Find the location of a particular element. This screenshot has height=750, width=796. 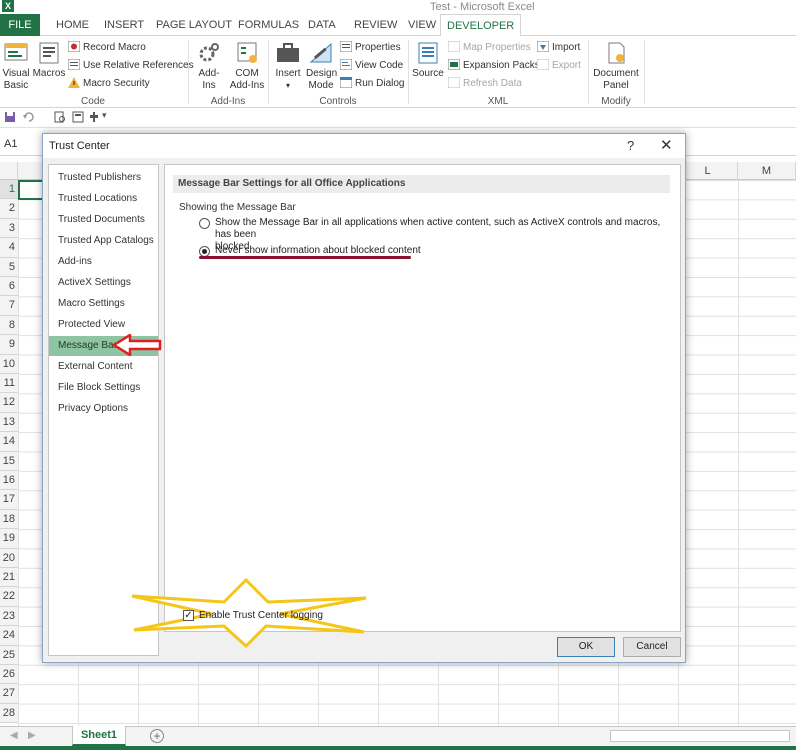

row-header: 26 is located at coordinates (9, 675).